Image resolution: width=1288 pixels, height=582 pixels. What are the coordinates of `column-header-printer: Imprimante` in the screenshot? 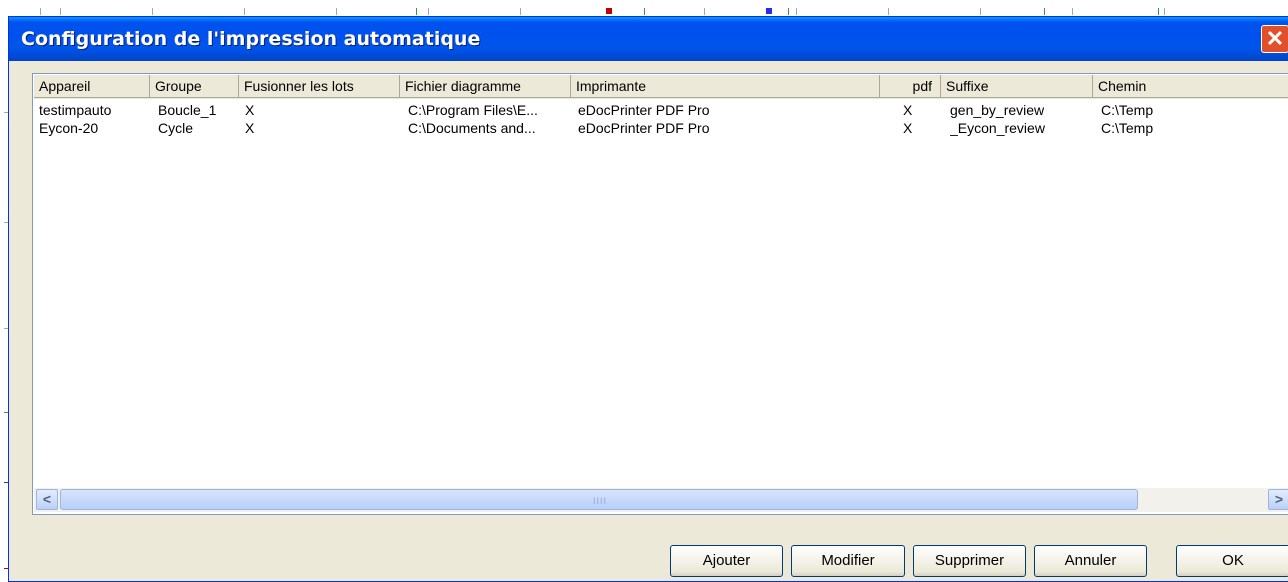 It's located at (725, 86).